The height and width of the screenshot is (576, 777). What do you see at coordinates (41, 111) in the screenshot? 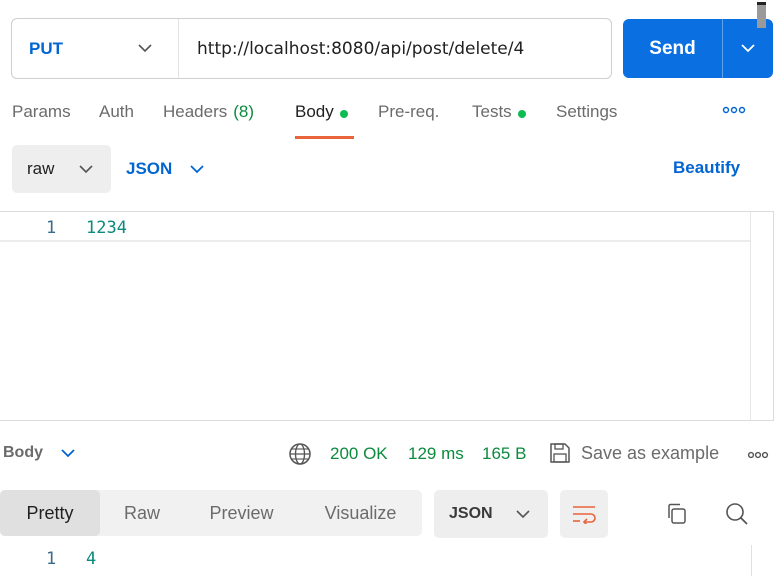
I see `tab-params-label: Params` at bounding box center [41, 111].